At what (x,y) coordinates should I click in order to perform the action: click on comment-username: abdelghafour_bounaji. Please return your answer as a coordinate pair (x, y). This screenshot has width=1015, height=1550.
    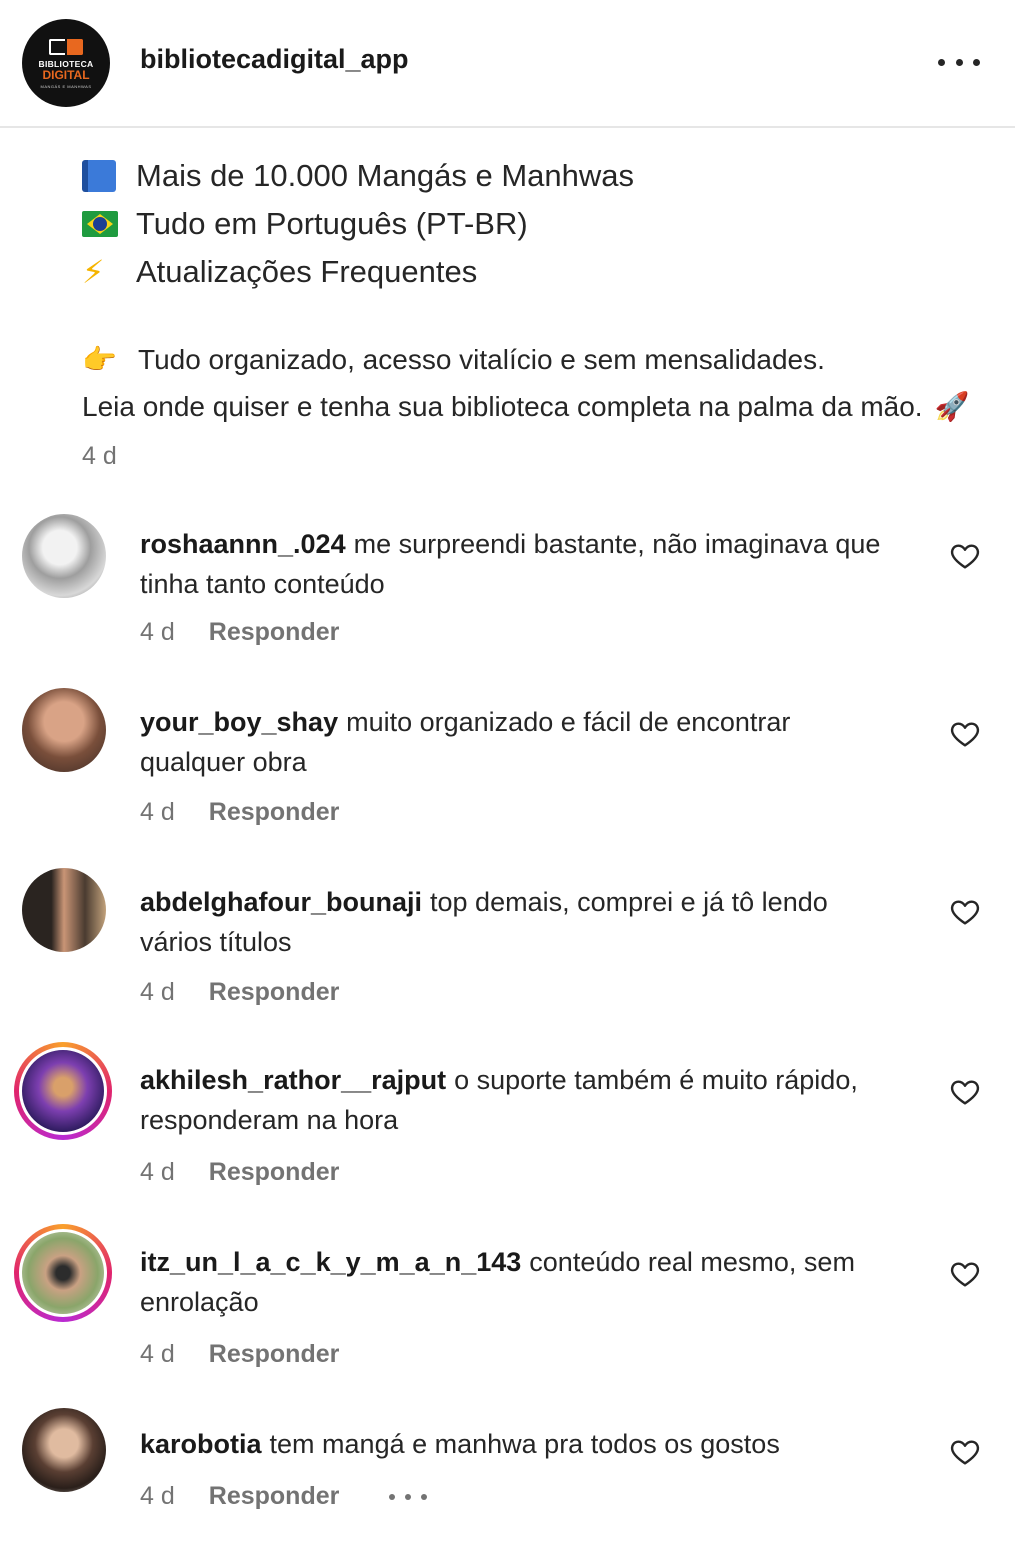
    Looking at the image, I should click on (281, 902).